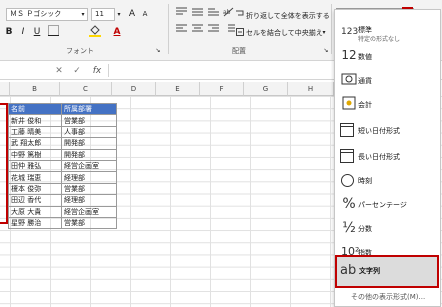 This screenshot has height=307, width=442. I want to click on wrap-text-icon, so click(240, 16).